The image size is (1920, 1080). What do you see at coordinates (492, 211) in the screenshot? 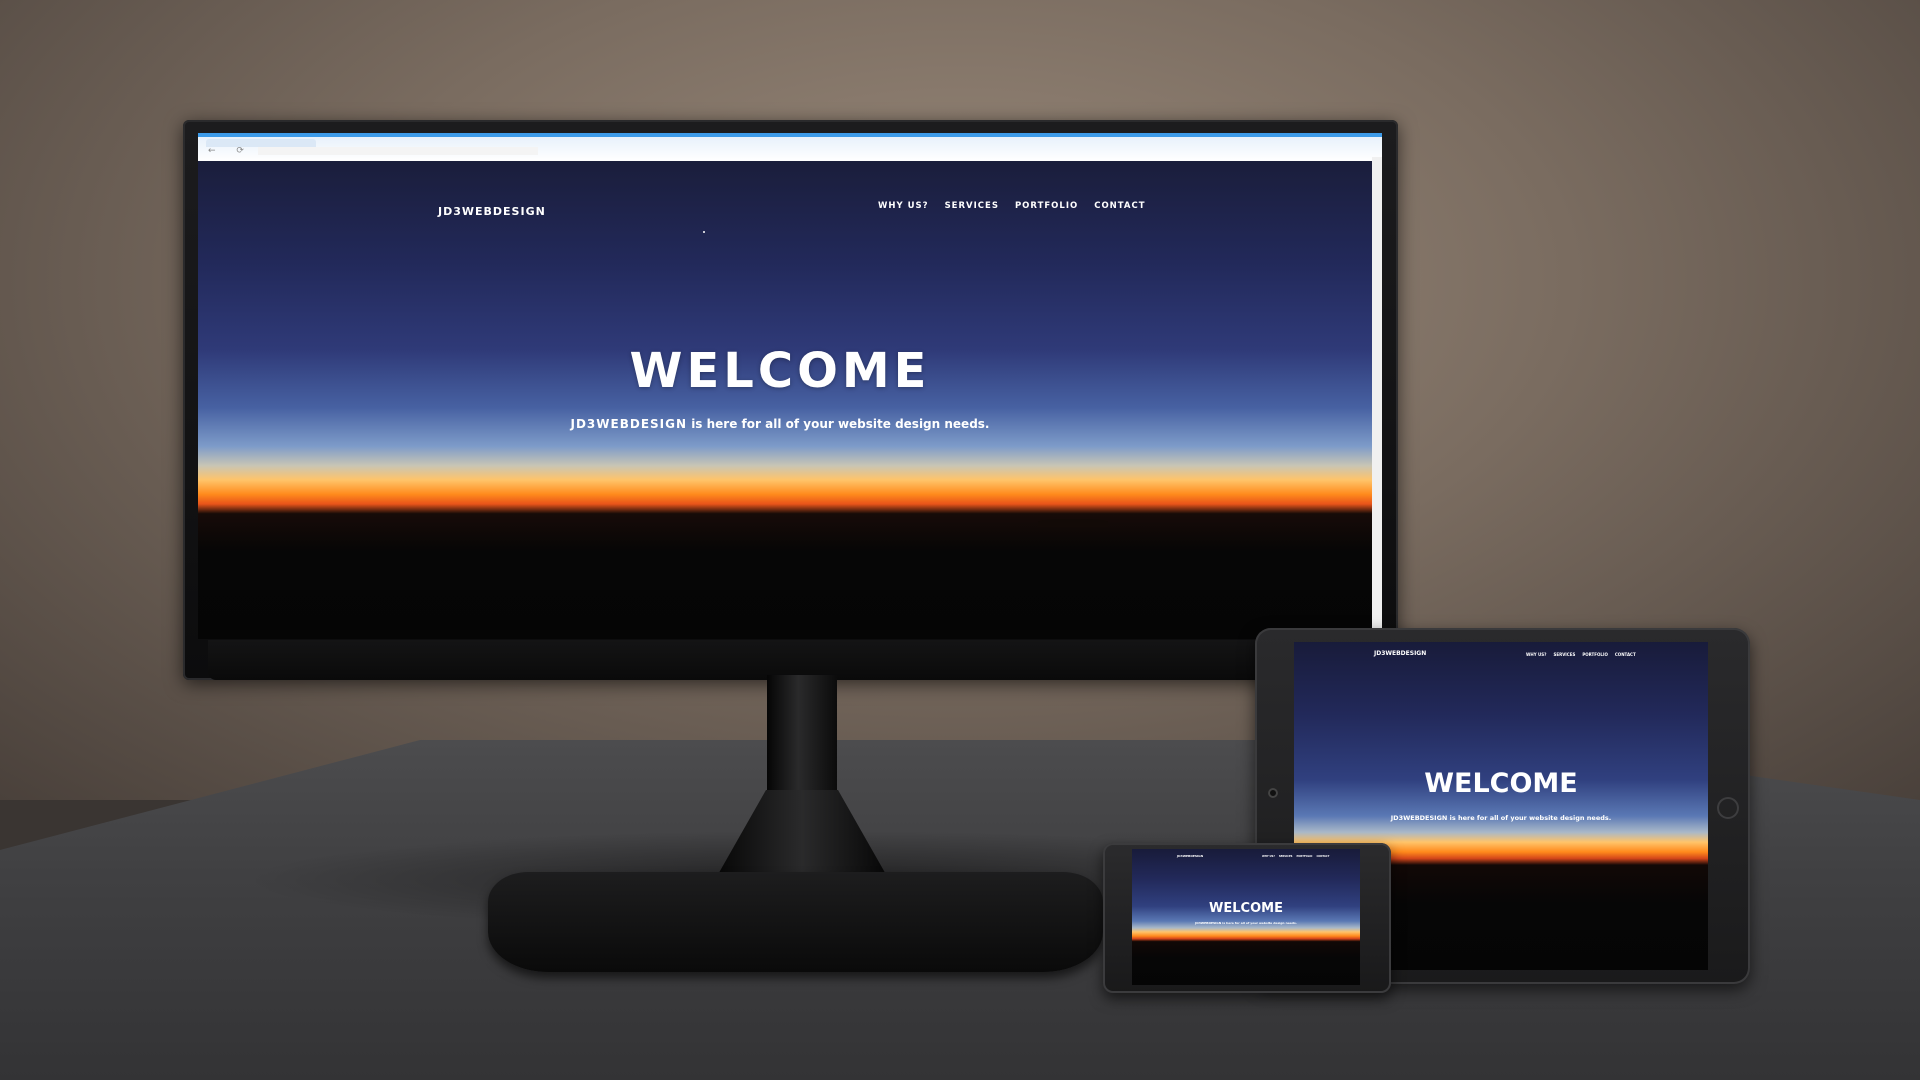
I see `site-logo: JD3WEBDESIGN` at bounding box center [492, 211].